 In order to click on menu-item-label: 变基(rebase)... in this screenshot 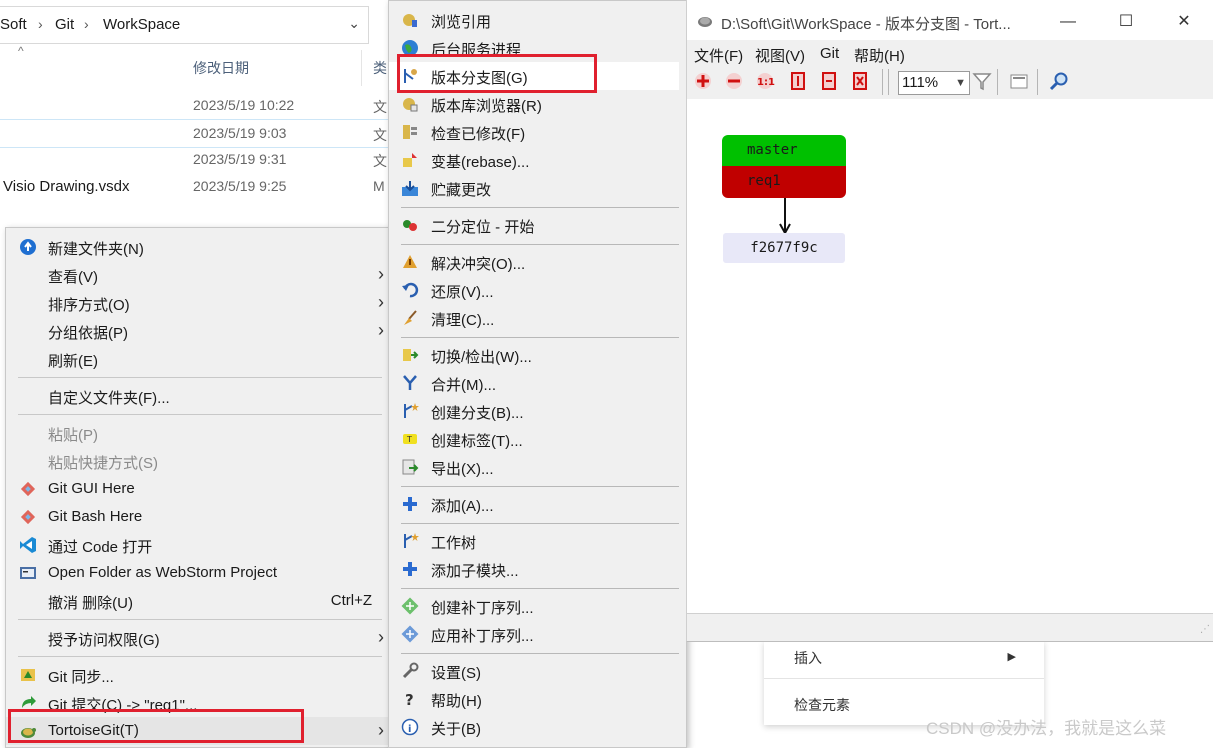, I will do `click(480, 162)`.